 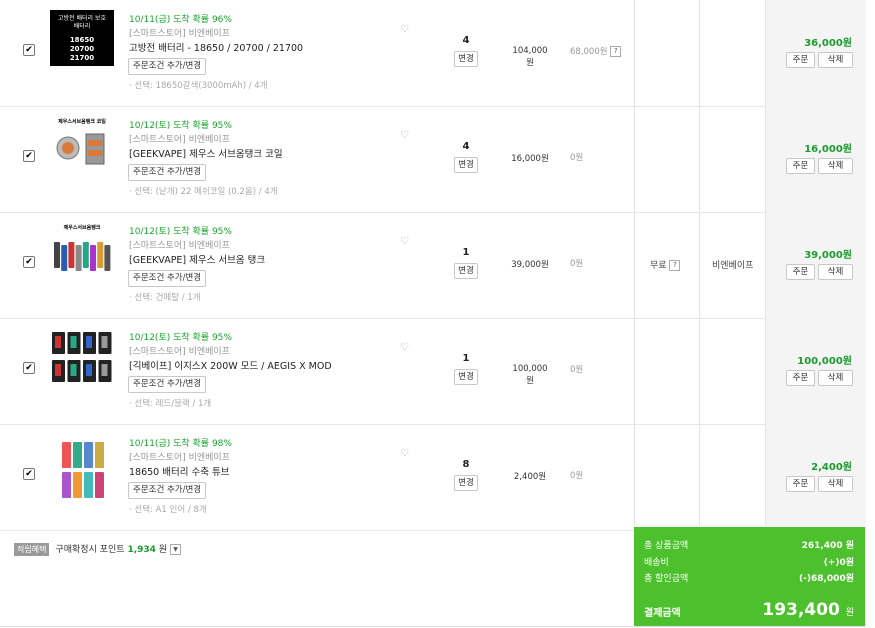 I want to click on product-thumbnail: 고방전 배터리 보호 배터리 18650 20700 21700, so click(x=82, y=42).